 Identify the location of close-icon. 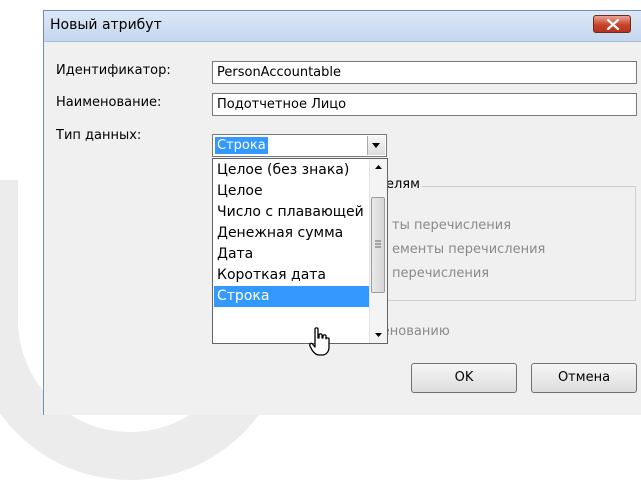
(613, 24).